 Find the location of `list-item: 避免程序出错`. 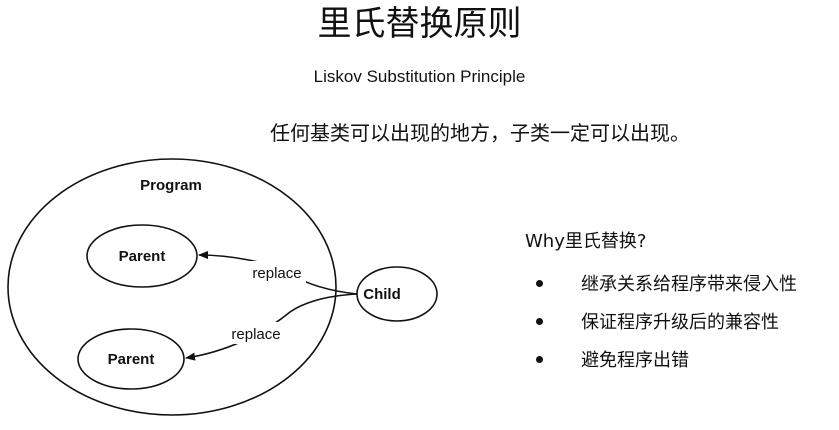

list-item: 避免程序出错 is located at coordinates (666, 359).